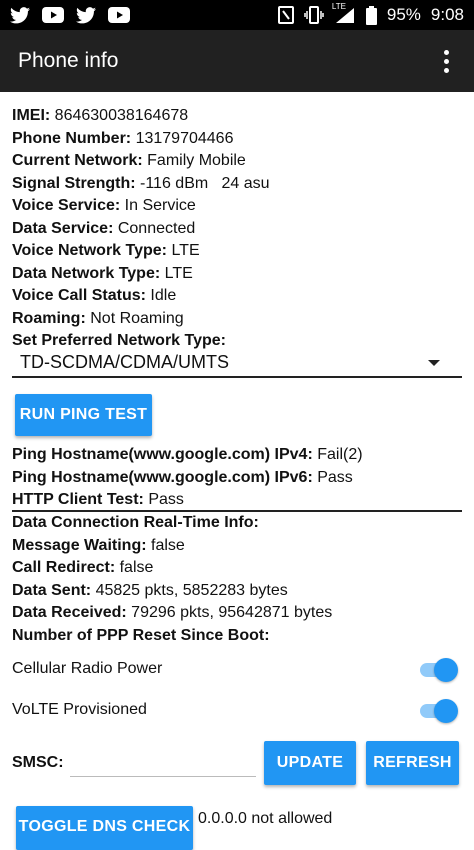  Describe the element at coordinates (124, 362) in the screenshot. I see `preferred-network-value: TD-SCDMA/CDMA/UMTS` at that location.